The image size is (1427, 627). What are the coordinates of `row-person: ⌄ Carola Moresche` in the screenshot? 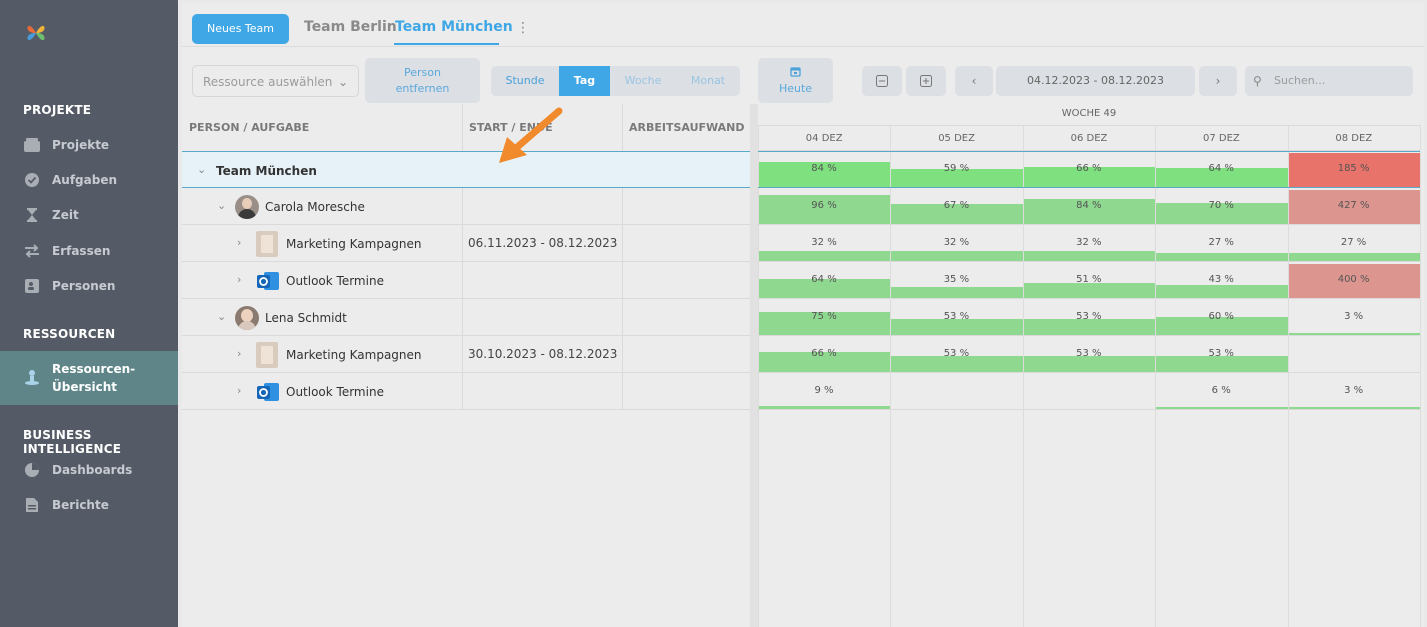 It's located at (466, 206).